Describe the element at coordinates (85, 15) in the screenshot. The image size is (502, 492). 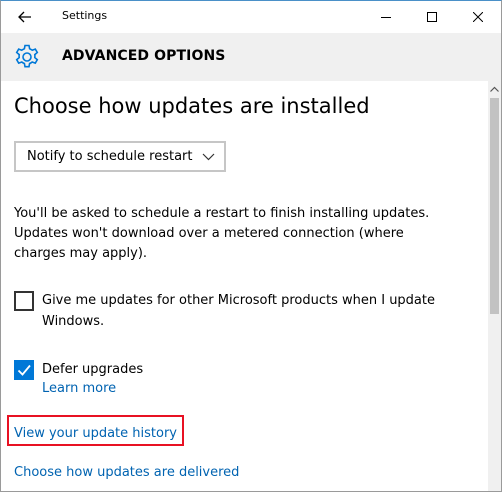
I see `window-title: Settings` at that location.